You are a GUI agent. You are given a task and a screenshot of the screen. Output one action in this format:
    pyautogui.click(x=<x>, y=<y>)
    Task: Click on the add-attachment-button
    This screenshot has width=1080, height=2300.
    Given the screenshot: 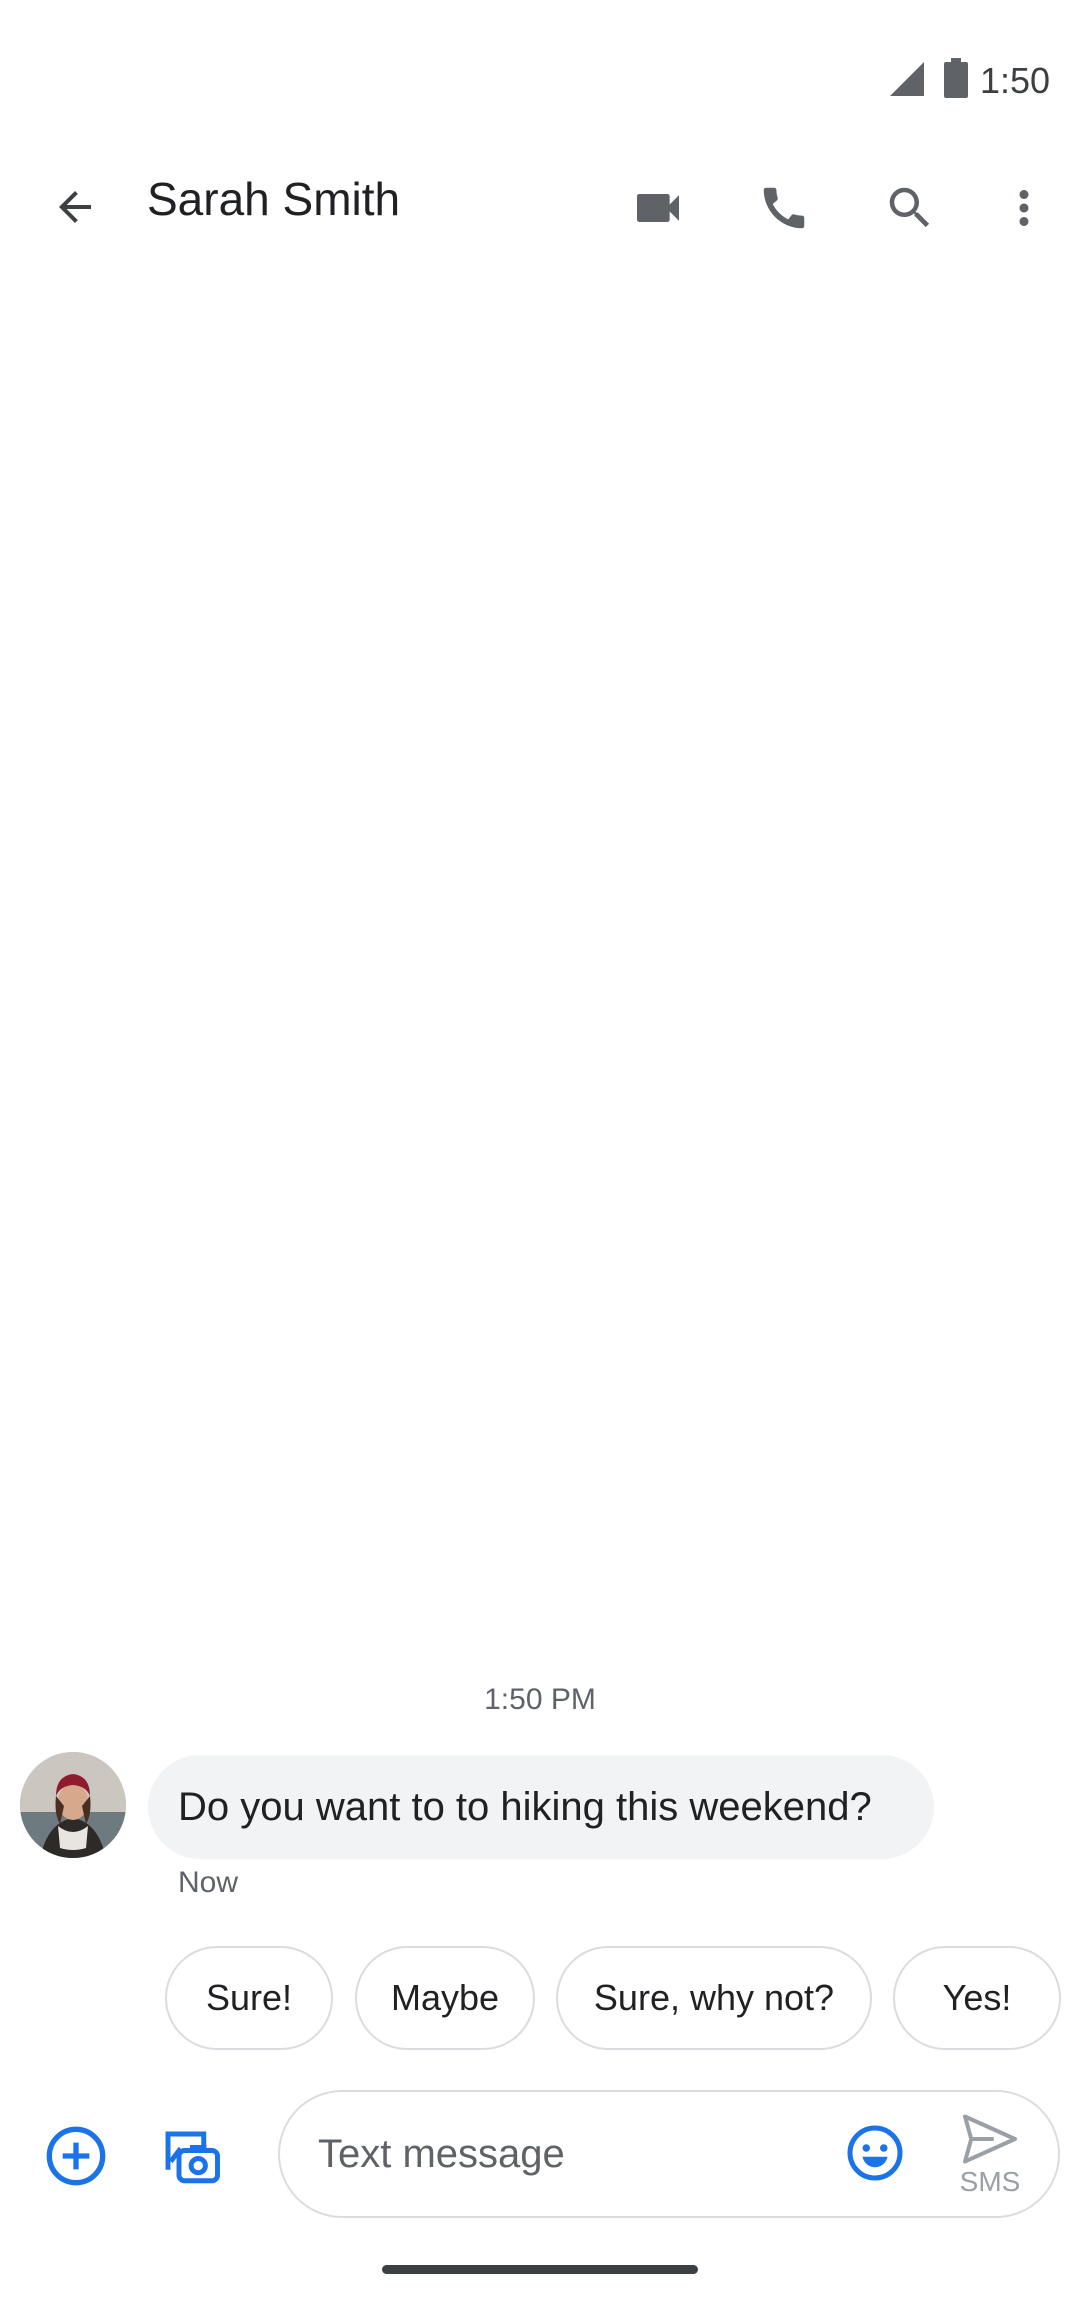 What is the action you would take?
    pyautogui.click(x=76, y=2156)
    